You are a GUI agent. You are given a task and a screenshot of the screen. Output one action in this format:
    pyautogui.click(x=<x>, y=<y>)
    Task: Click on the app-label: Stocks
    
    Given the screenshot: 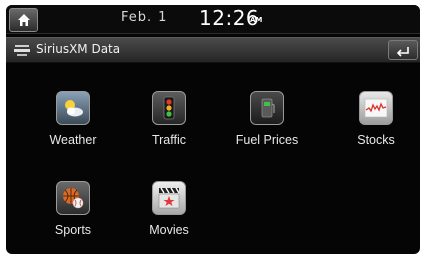 What is the action you would take?
    pyautogui.click(x=376, y=140)
    